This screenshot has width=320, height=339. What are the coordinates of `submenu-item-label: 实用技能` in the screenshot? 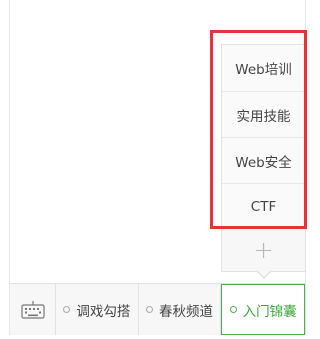 It's located at (263, 116).